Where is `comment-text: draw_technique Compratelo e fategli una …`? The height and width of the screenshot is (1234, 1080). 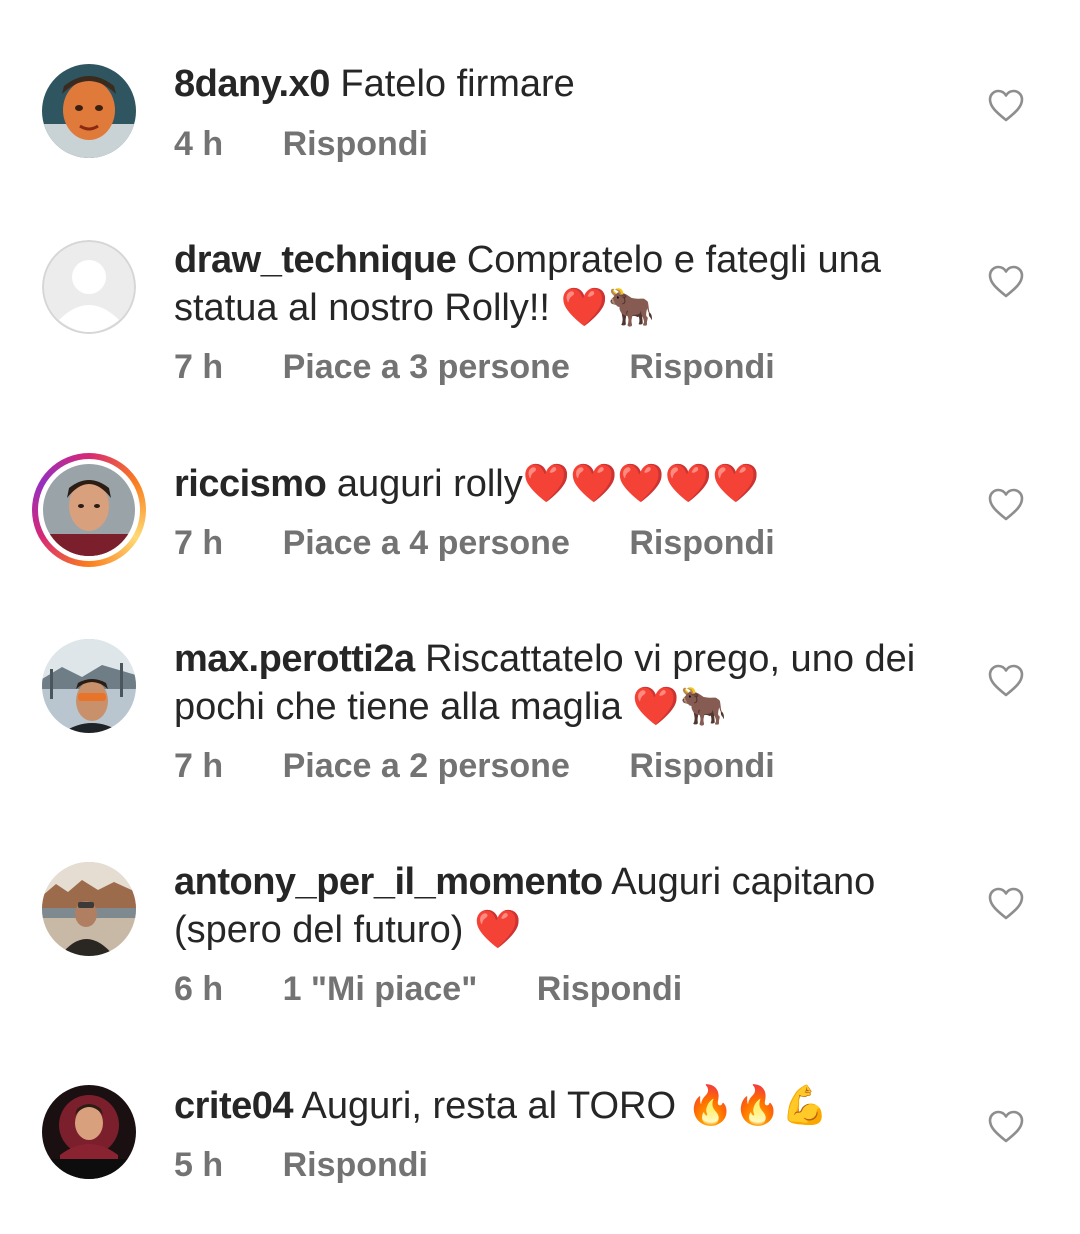 comment-text: draw_technique Compratelo e fategli una … is located at coordinates (569, 284).